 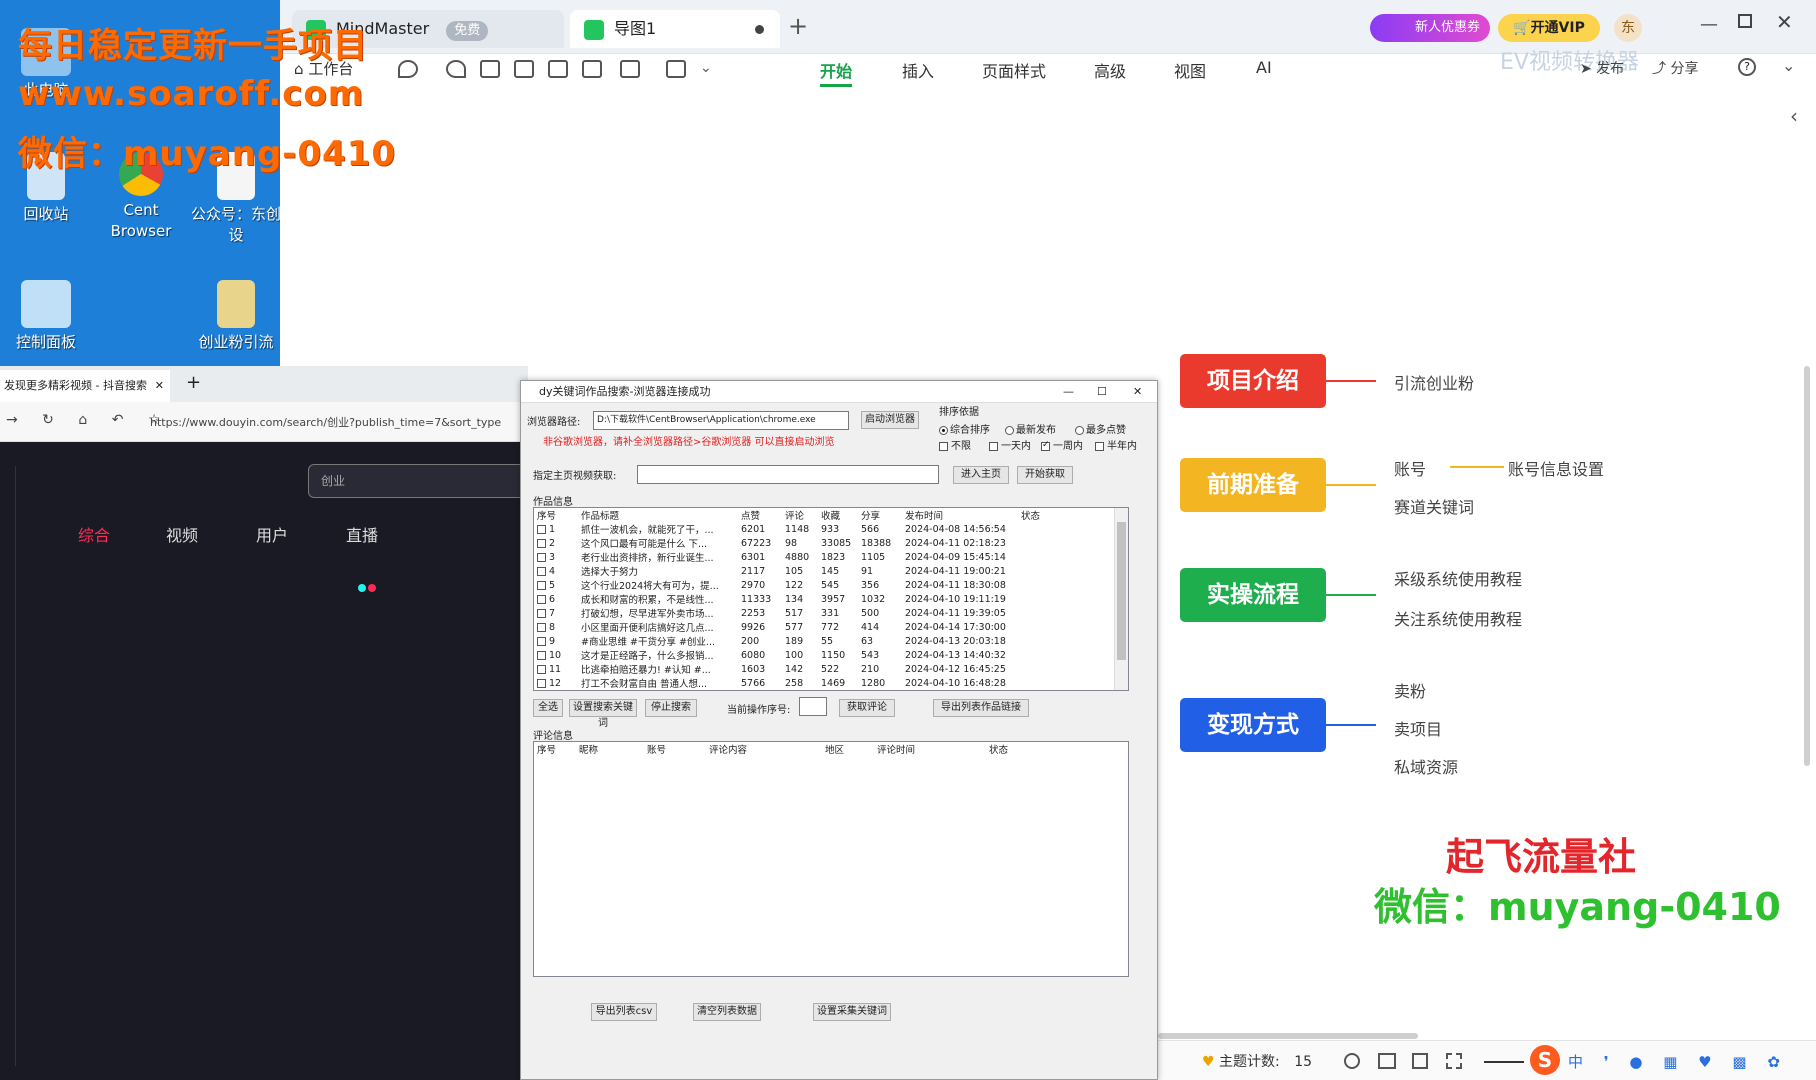 What do you see at coordinates (1253, 485) in the screenshot?
I see `mindmap-node-preparation: 前期准备` at bounding box center [1253, 485].